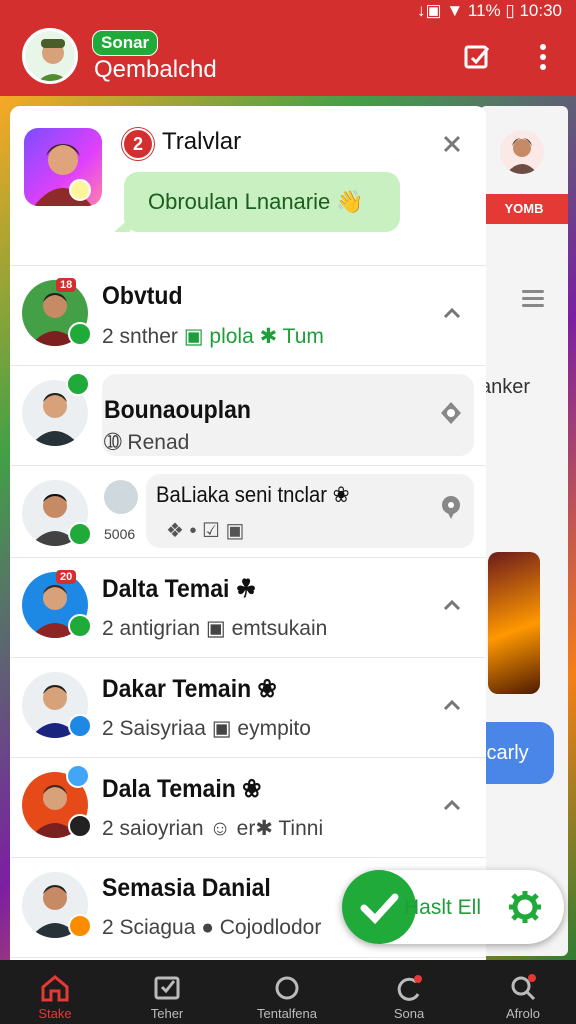 This screenshot has width=576, height=1024. What do you see at coordinates (177, 410) in the screenshot?
I see `contact-name: Bounaouplan` at bounding box center [177, 410].